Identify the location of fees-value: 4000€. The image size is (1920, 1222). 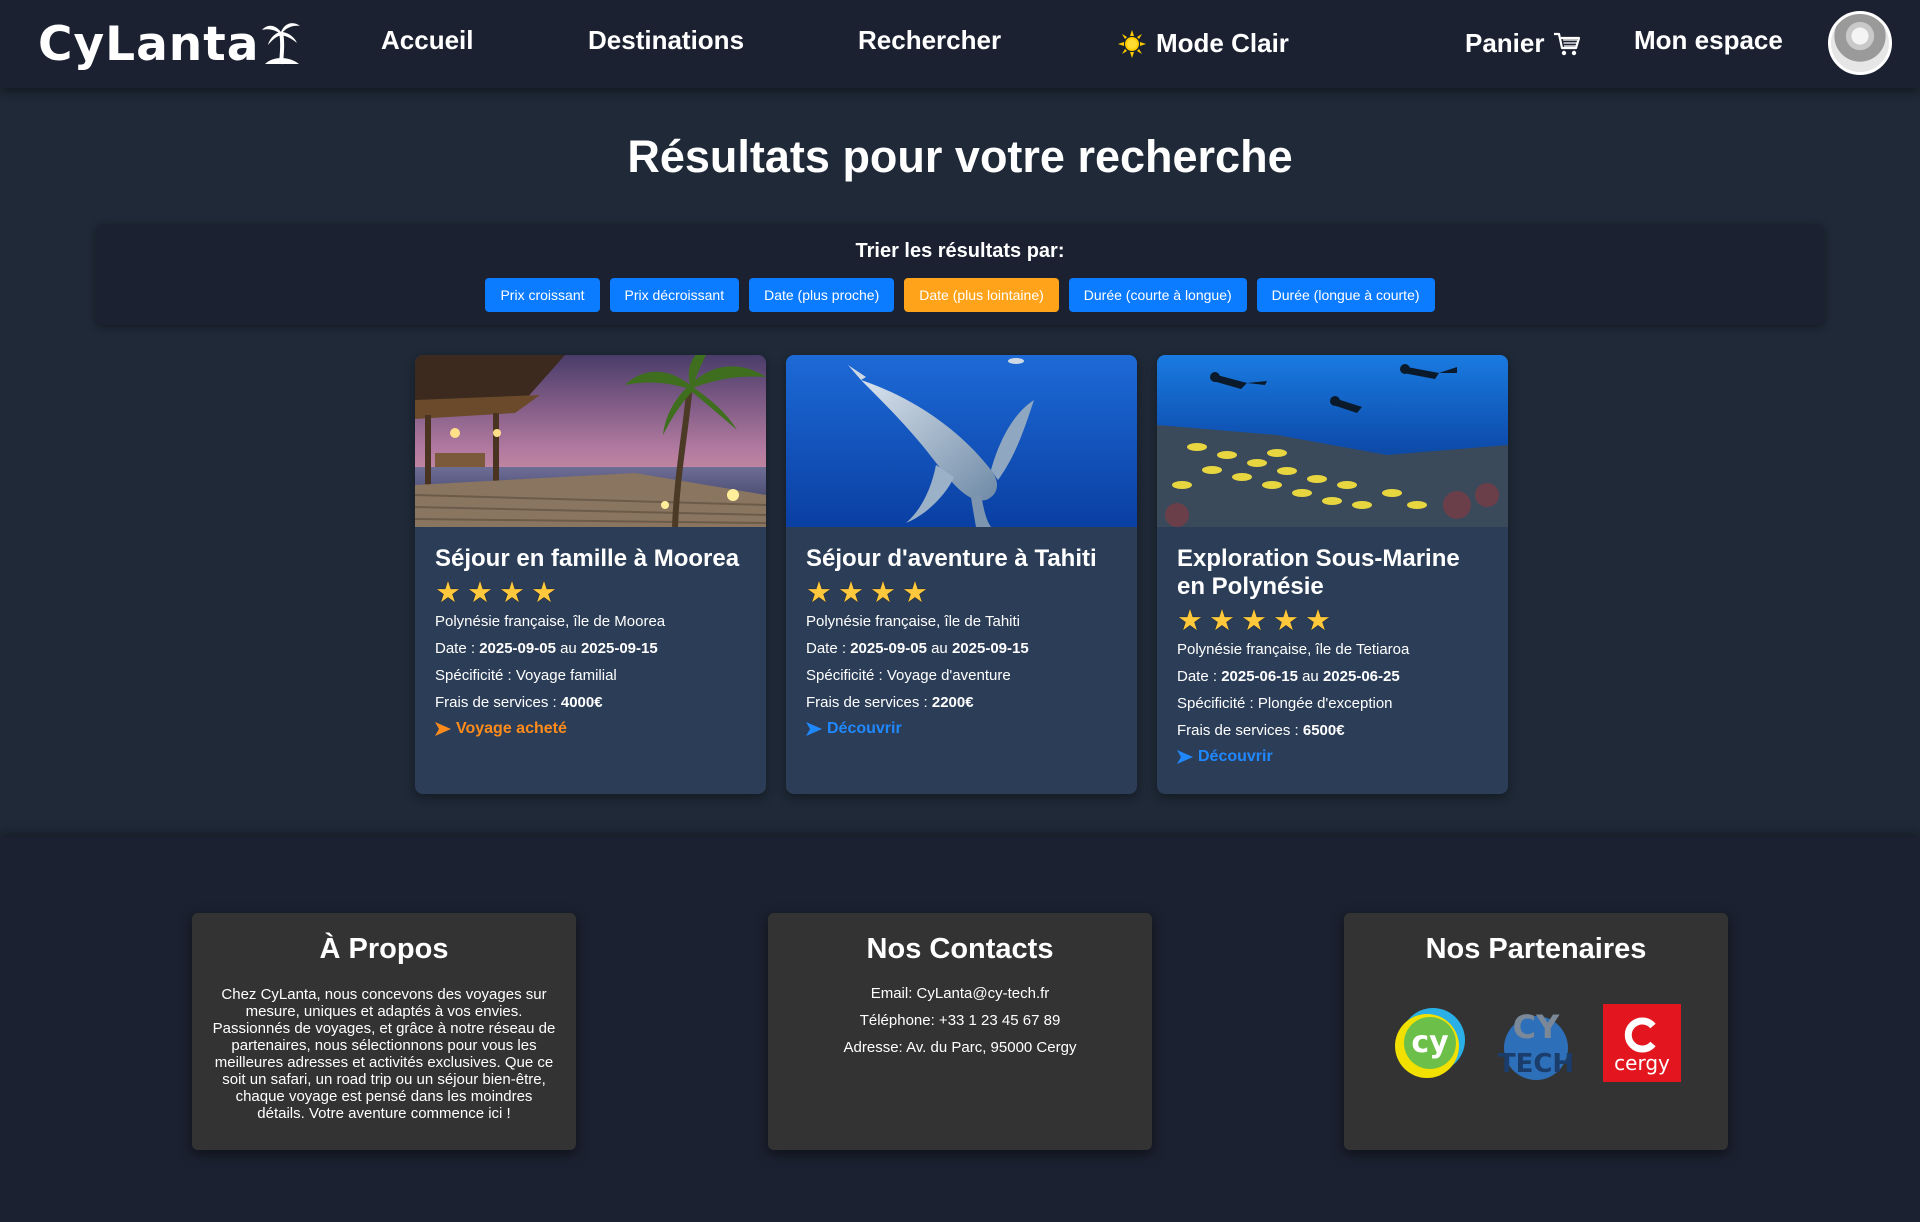
(581, 702).